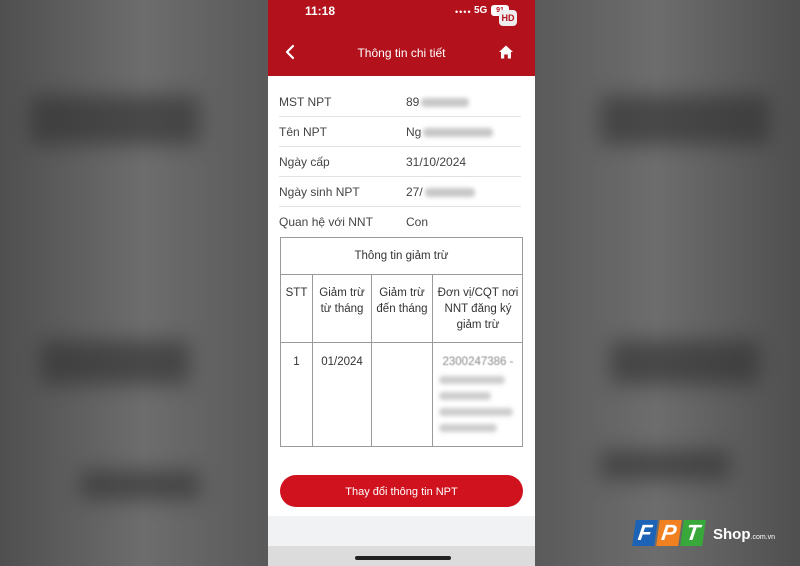 The image size is (800, 566). What do you see at coordinates (400, 131) in the screenshot?
I see `field-ten-npt: Tên NPT Ng` at bounding box center [400, 131].